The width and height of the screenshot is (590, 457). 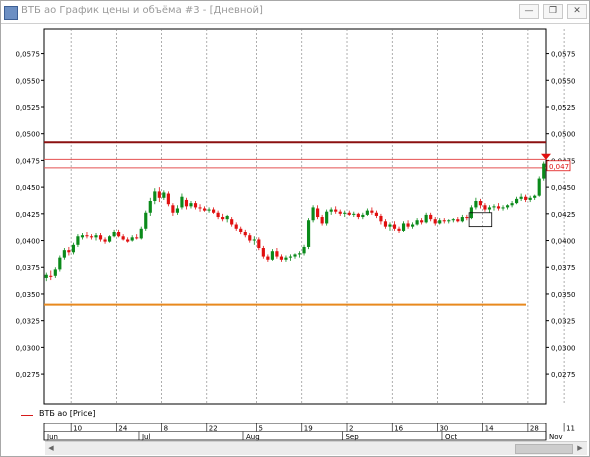 I want to click on month-label: Aug, so click(x=253, y=437).